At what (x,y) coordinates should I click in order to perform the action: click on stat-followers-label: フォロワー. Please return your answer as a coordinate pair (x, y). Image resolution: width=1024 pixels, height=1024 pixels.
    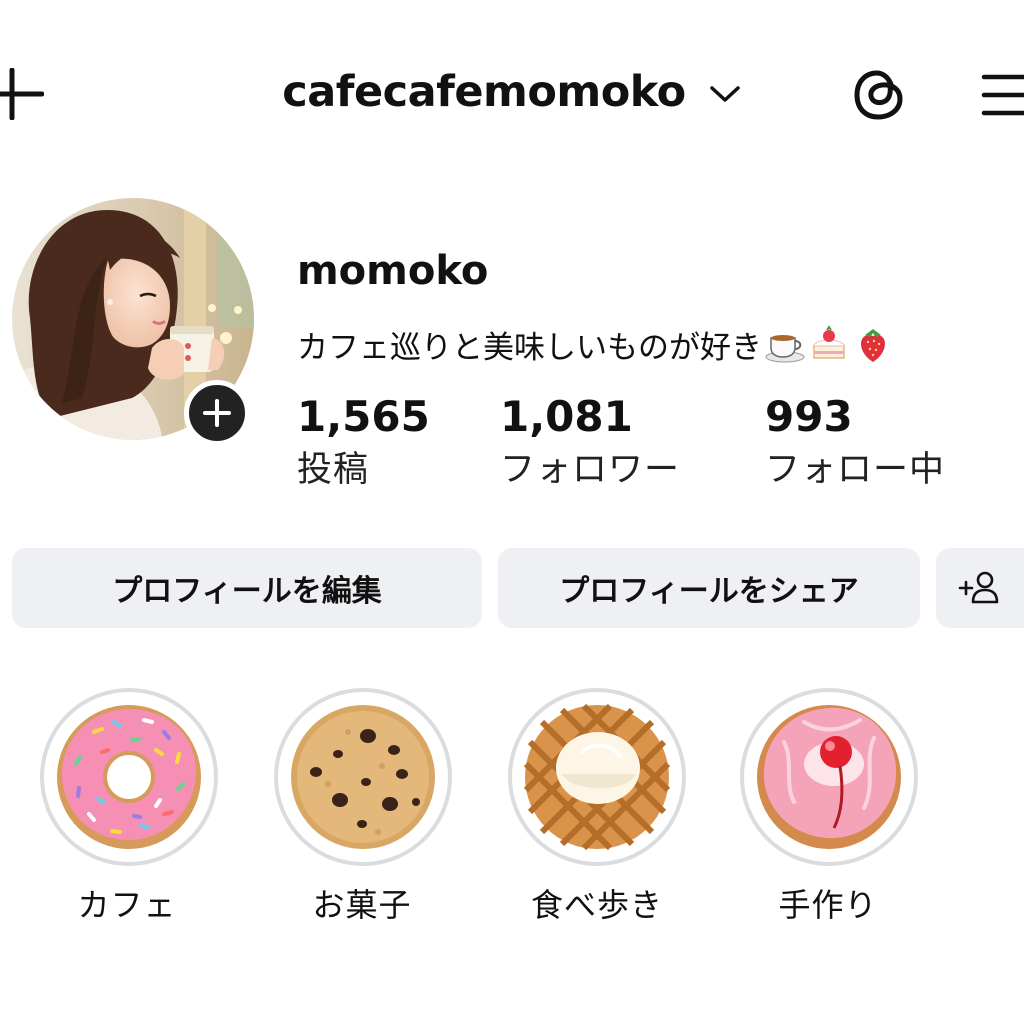
    Looking at the image, I should click on (590, 470).